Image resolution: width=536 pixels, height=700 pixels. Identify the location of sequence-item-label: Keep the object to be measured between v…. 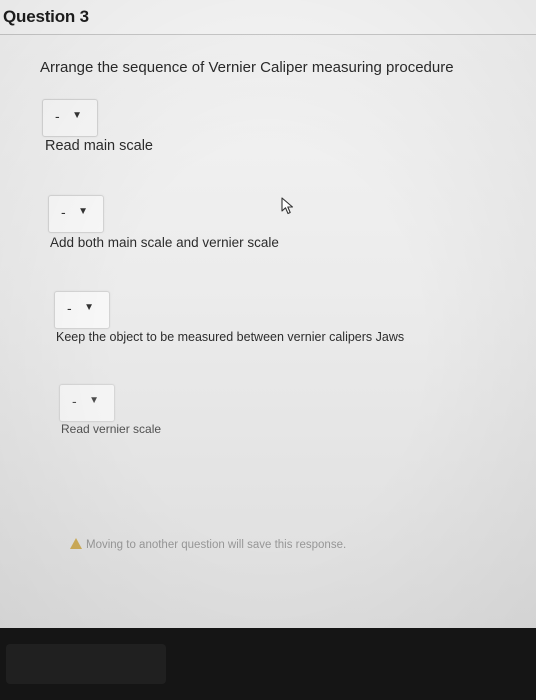
(230, 337).